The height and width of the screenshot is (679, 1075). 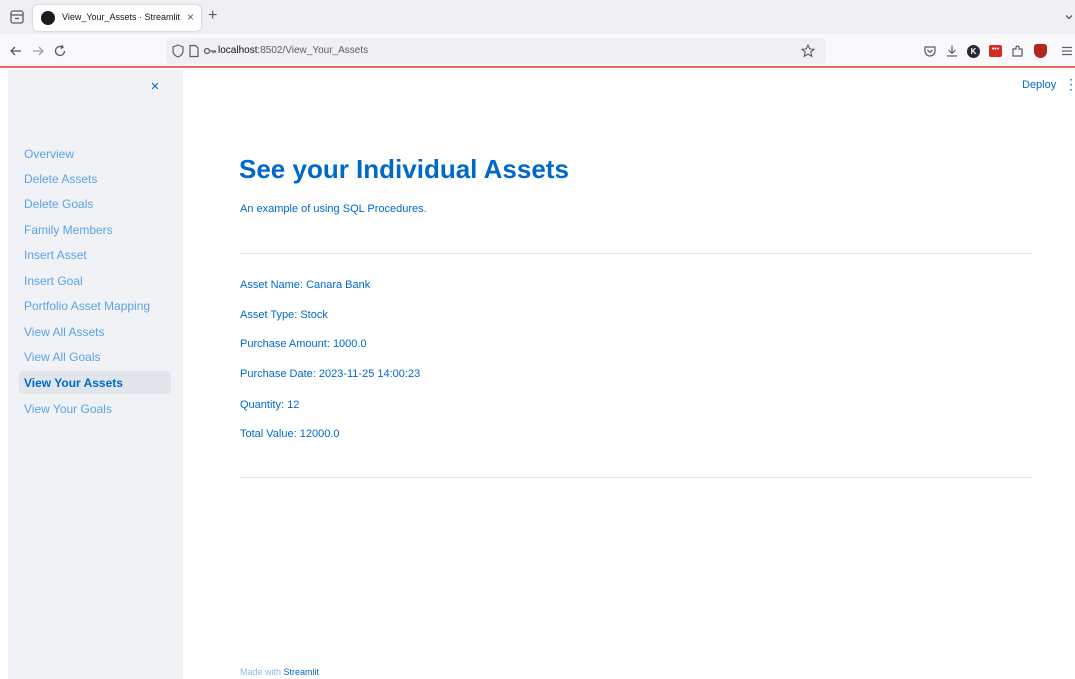 What do you see at coordinates (808, 51) in the screenshot?
I see `star-icon` at bounding box center [808, 51].